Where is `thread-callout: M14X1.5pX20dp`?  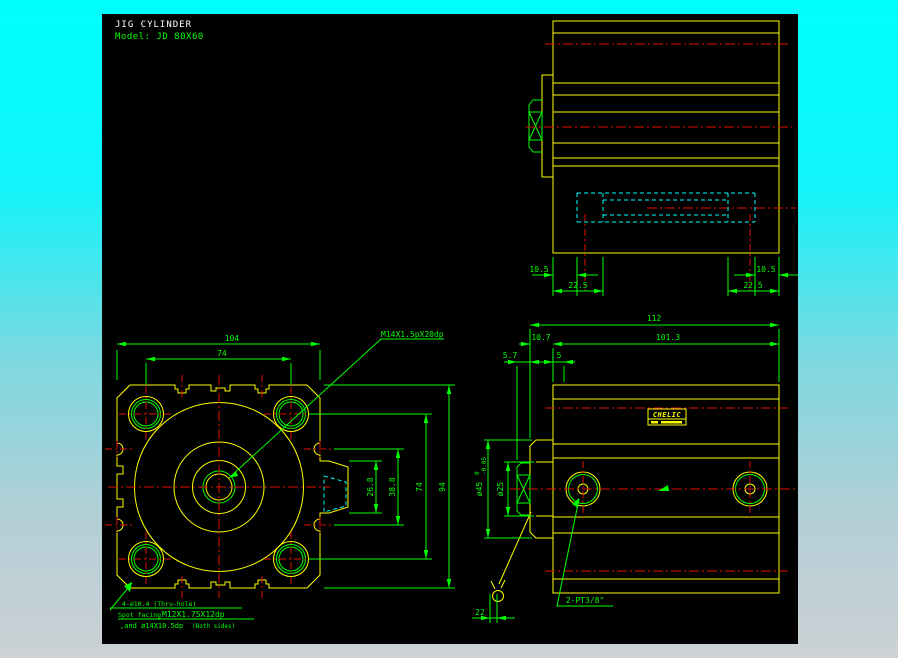
thread-callout: M14X1.5pX20dp is located at coordinates (336, 404).